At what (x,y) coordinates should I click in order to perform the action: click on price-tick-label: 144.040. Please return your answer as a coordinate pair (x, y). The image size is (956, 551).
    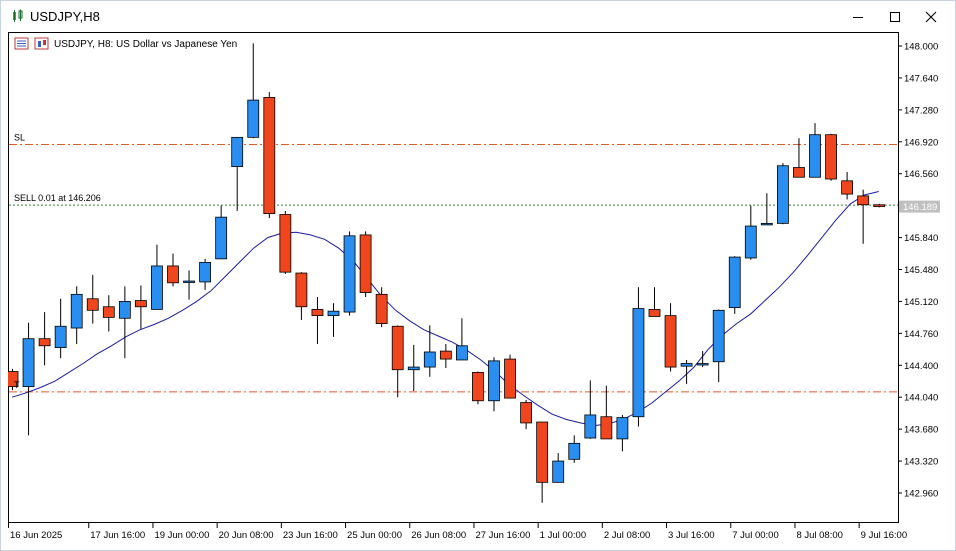
    Looking at the image, I should click on (921, 398).